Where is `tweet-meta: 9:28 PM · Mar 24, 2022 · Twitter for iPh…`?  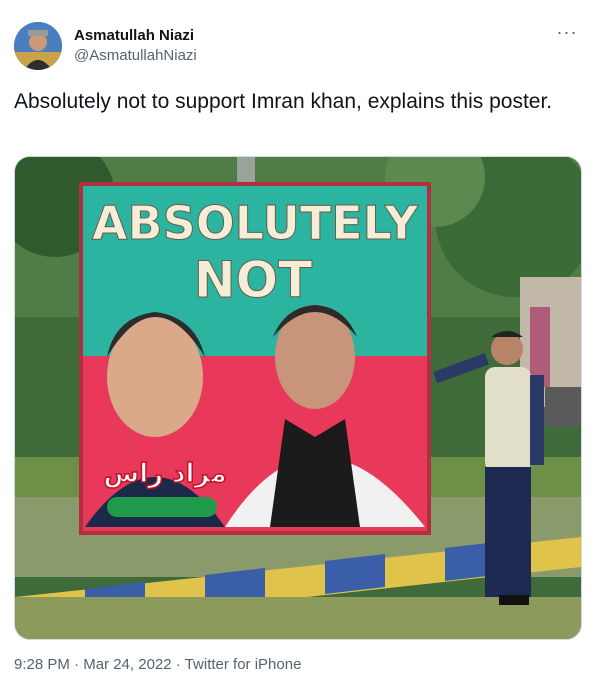
tweet-meta: 9:28 PM · Mar 24, 2022 · Twitter for iPh… is located at coordinates (157, 665).